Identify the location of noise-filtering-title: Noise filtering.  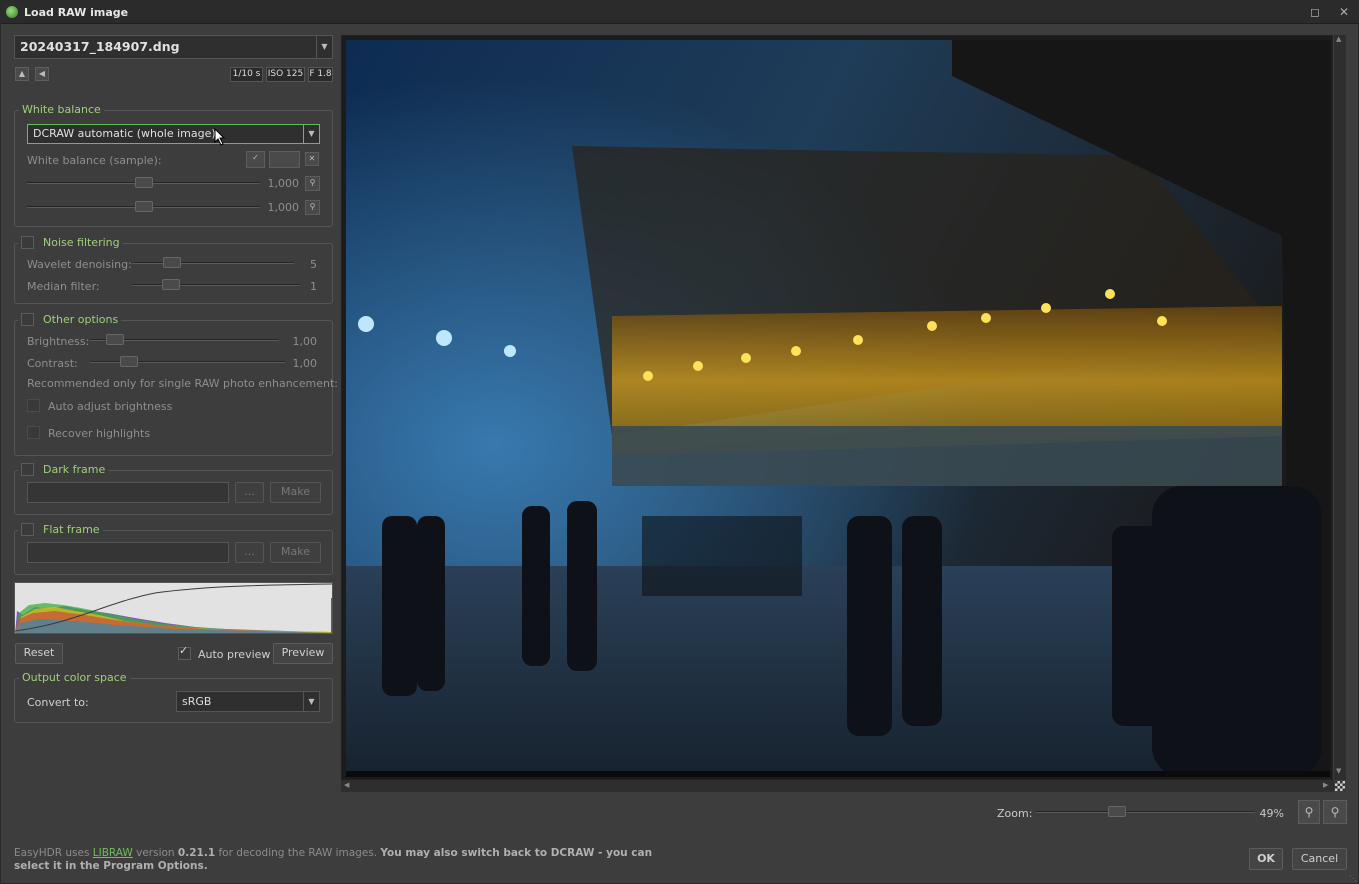
(81, 242).